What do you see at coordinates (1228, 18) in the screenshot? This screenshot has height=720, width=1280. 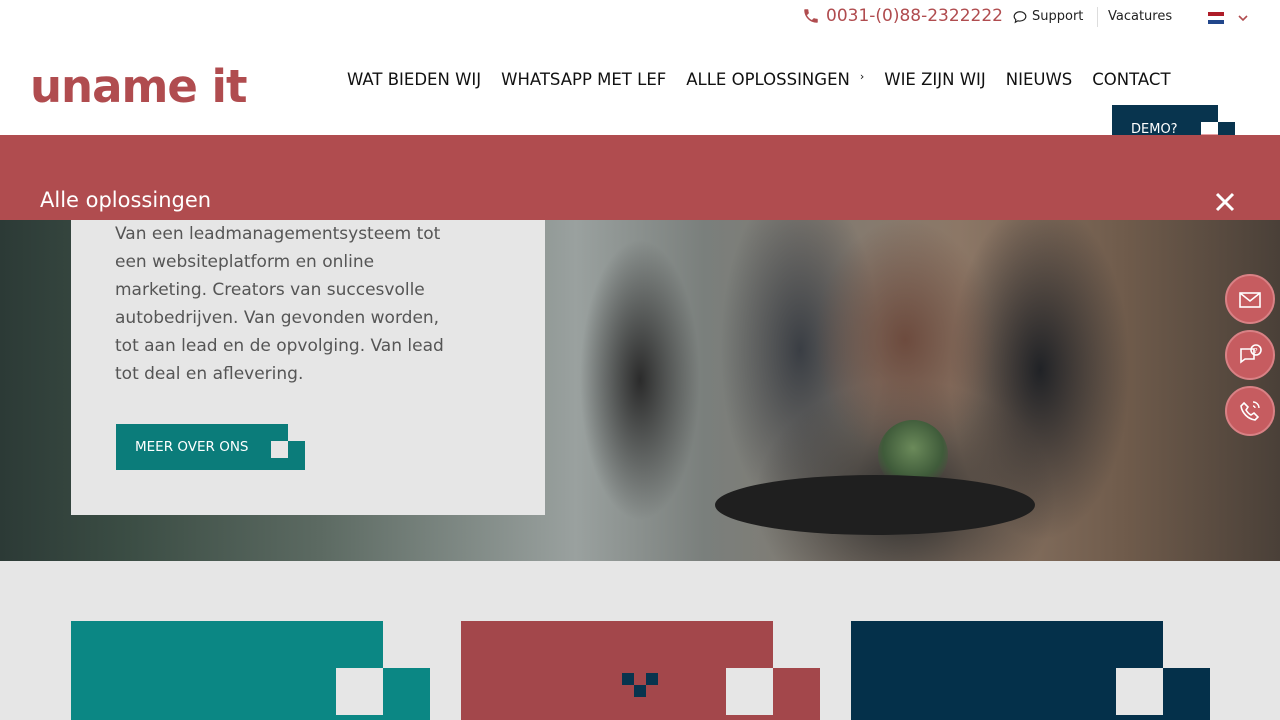 I see `language-selector` at bounding box center [1228, 18].